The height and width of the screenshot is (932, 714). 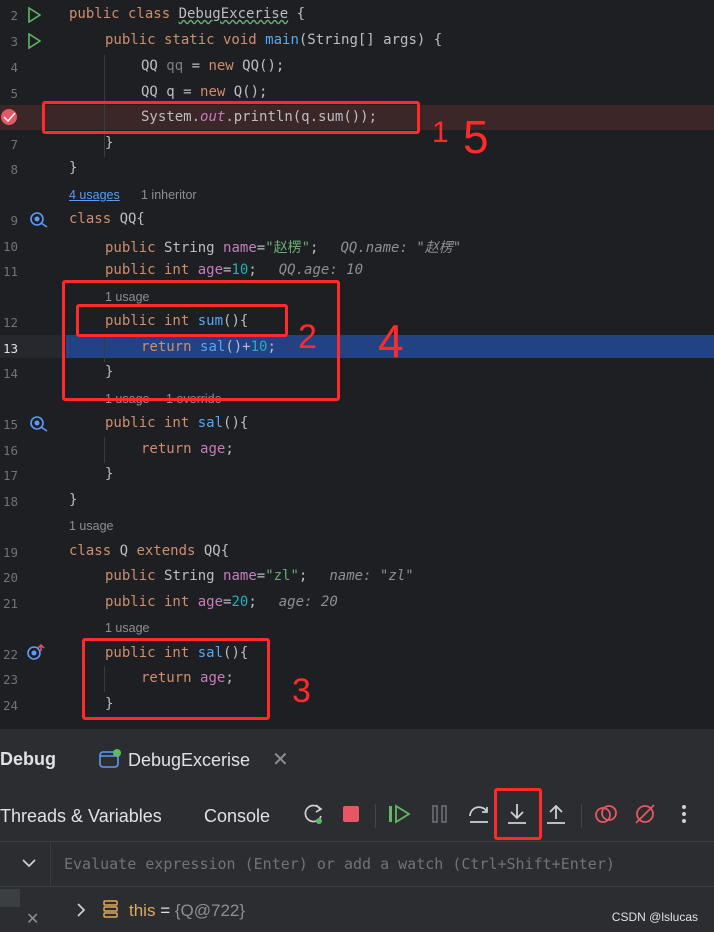 I want to click on line-number: 5, so click(x=14, y=93).